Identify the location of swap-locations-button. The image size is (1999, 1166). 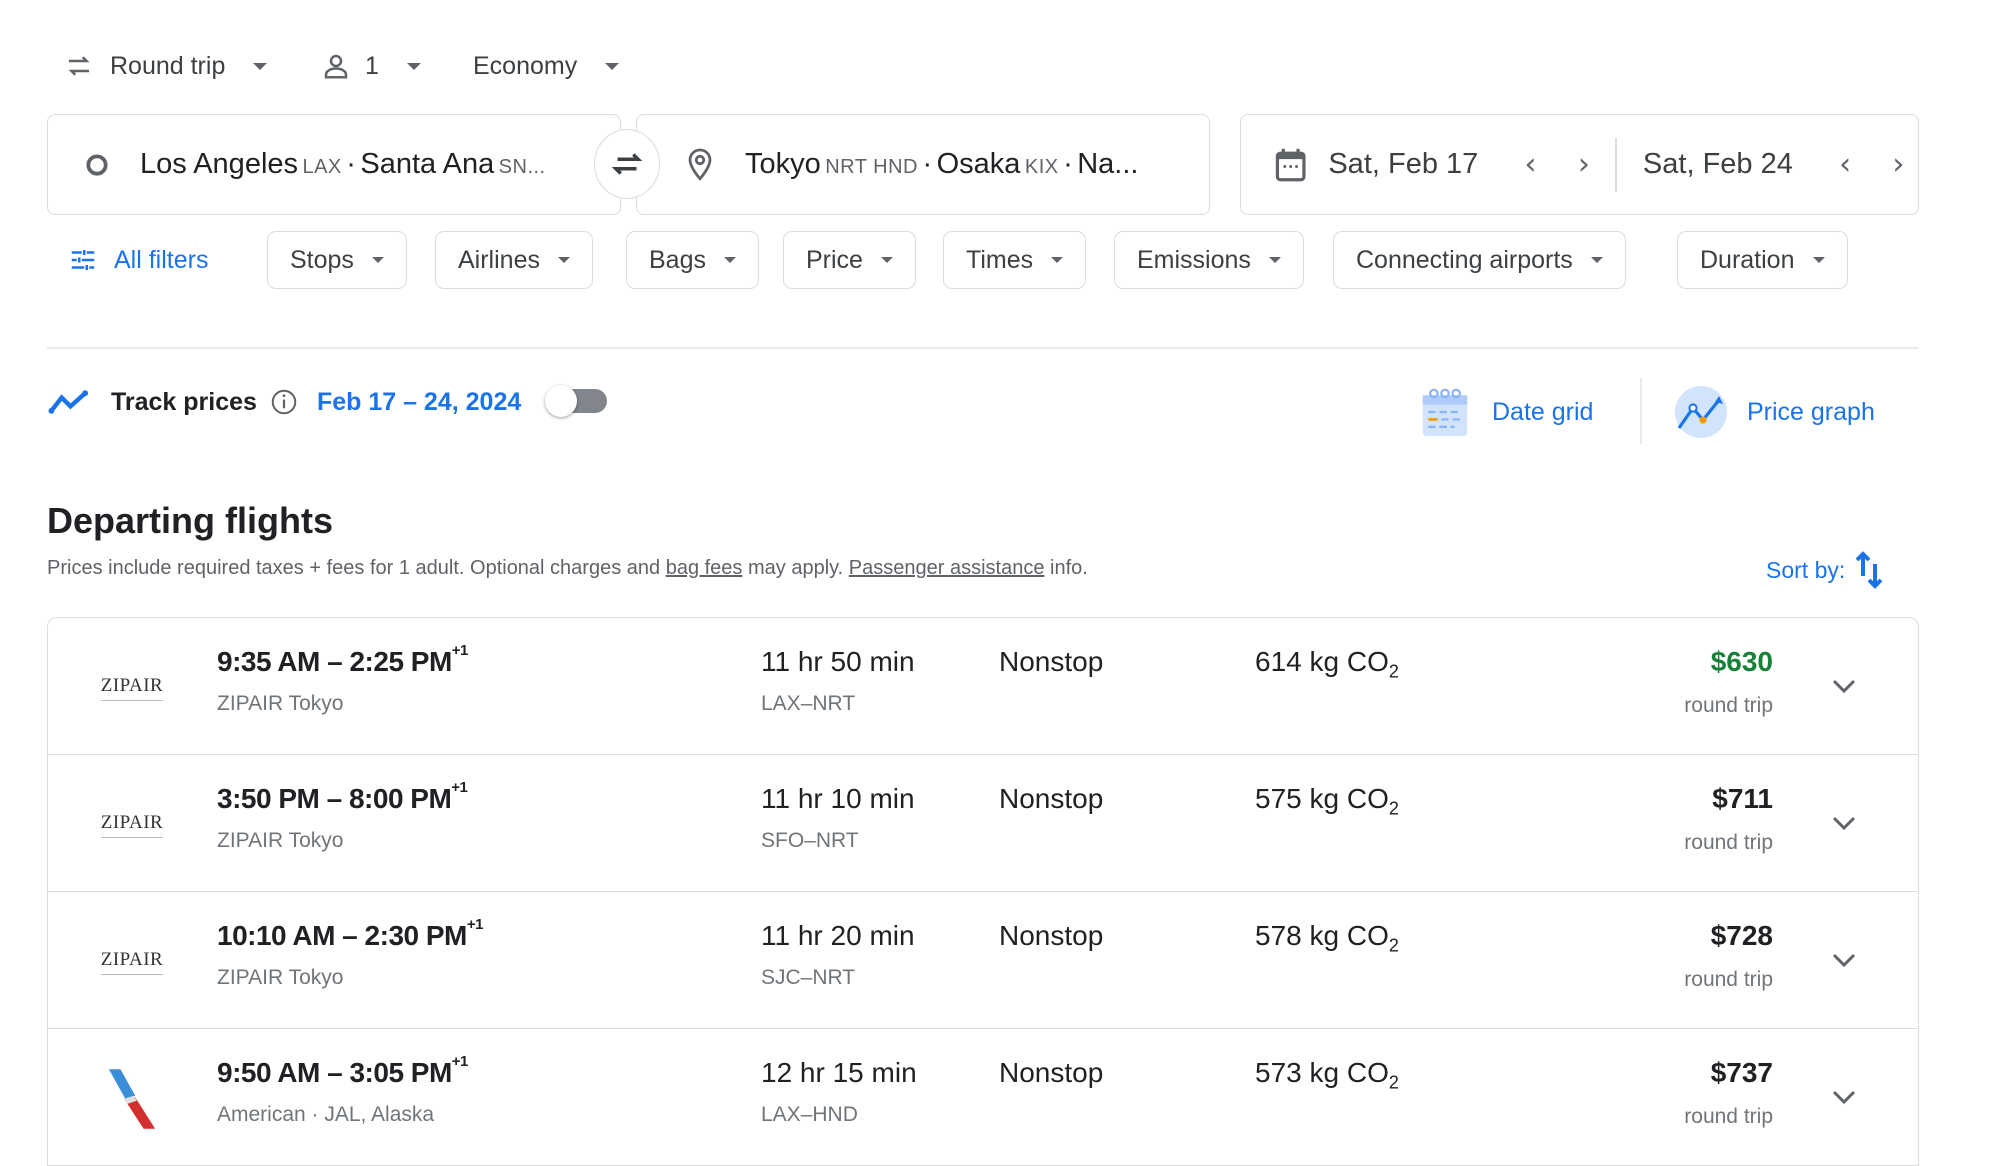
(627, 164).